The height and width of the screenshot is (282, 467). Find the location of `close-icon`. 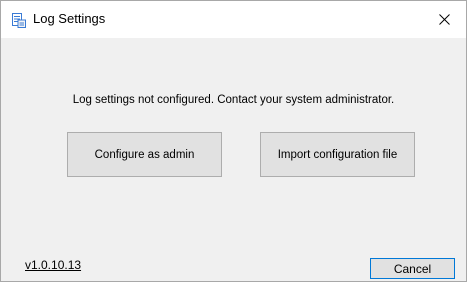

close-icon is located at coordinates (444, 19).